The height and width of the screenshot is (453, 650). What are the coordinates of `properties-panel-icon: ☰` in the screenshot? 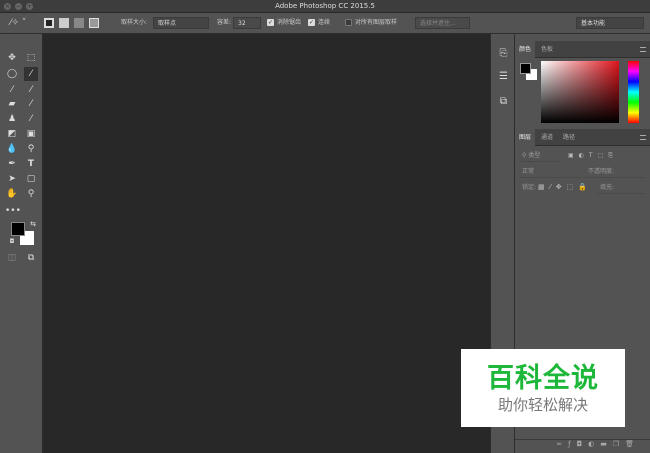 It's located at (503, 76).